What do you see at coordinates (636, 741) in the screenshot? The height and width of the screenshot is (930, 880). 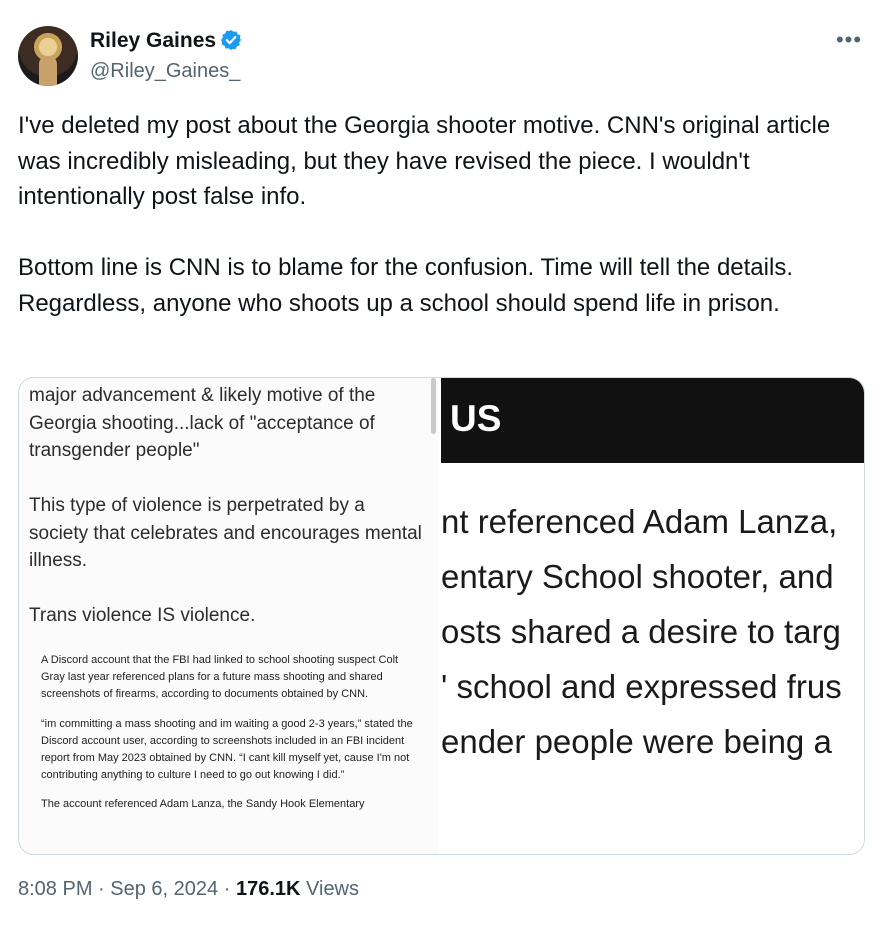 I see `zoomed-line: ender people were being a` at bounding box center [636, 741].